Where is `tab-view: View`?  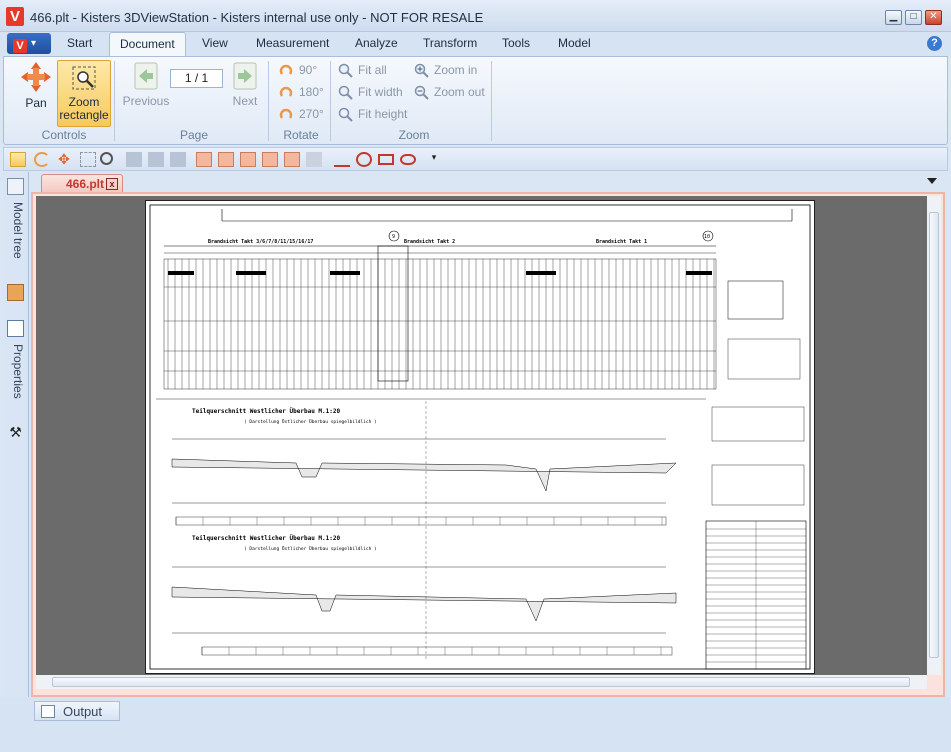
tab-view: View is located at coordinates (215, 43).